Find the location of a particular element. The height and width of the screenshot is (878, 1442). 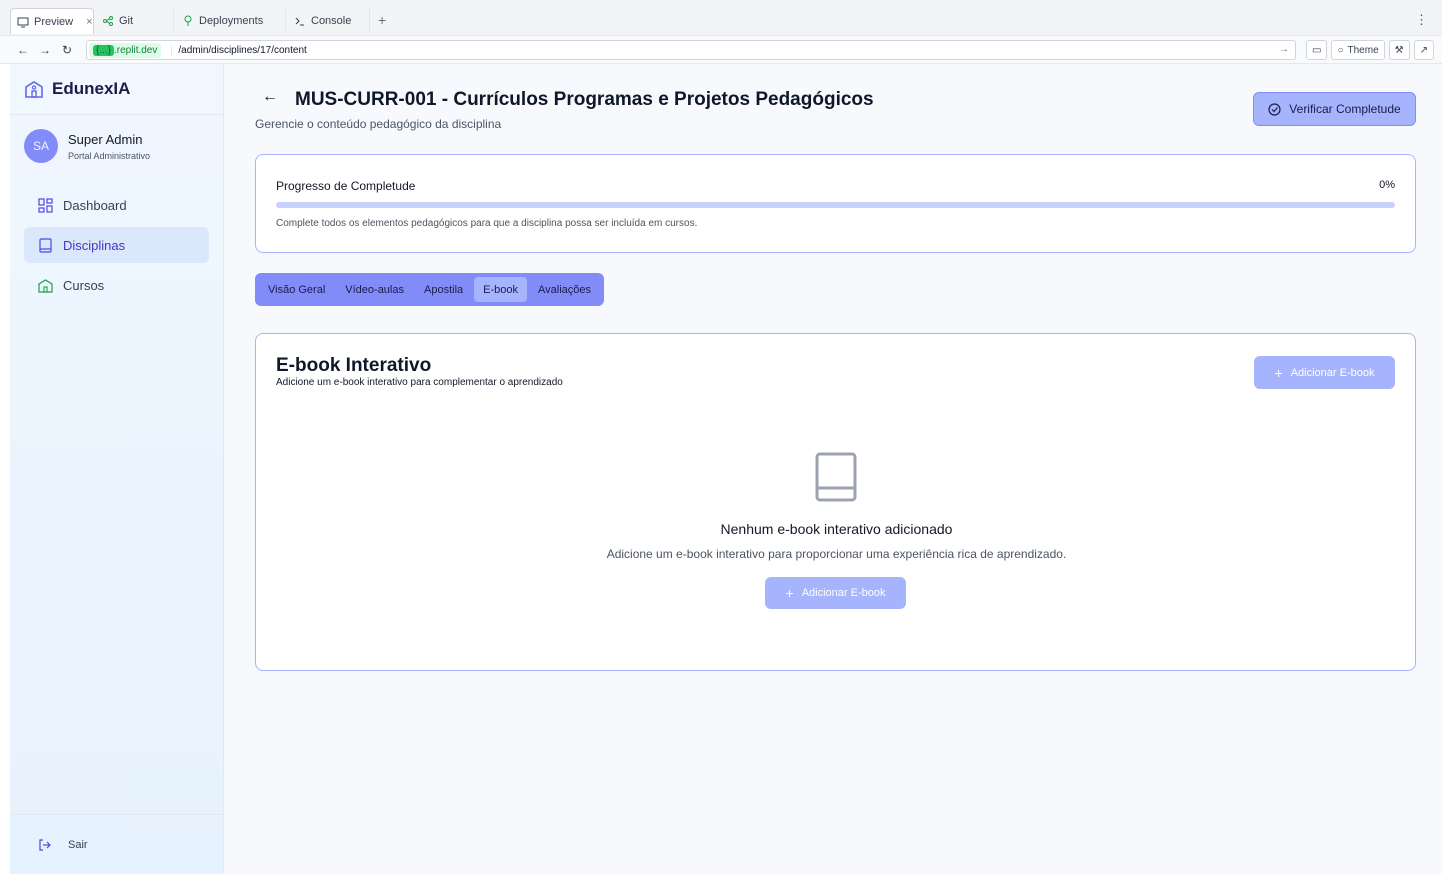

add-tab-button: + is located at coordinates (382, 20).